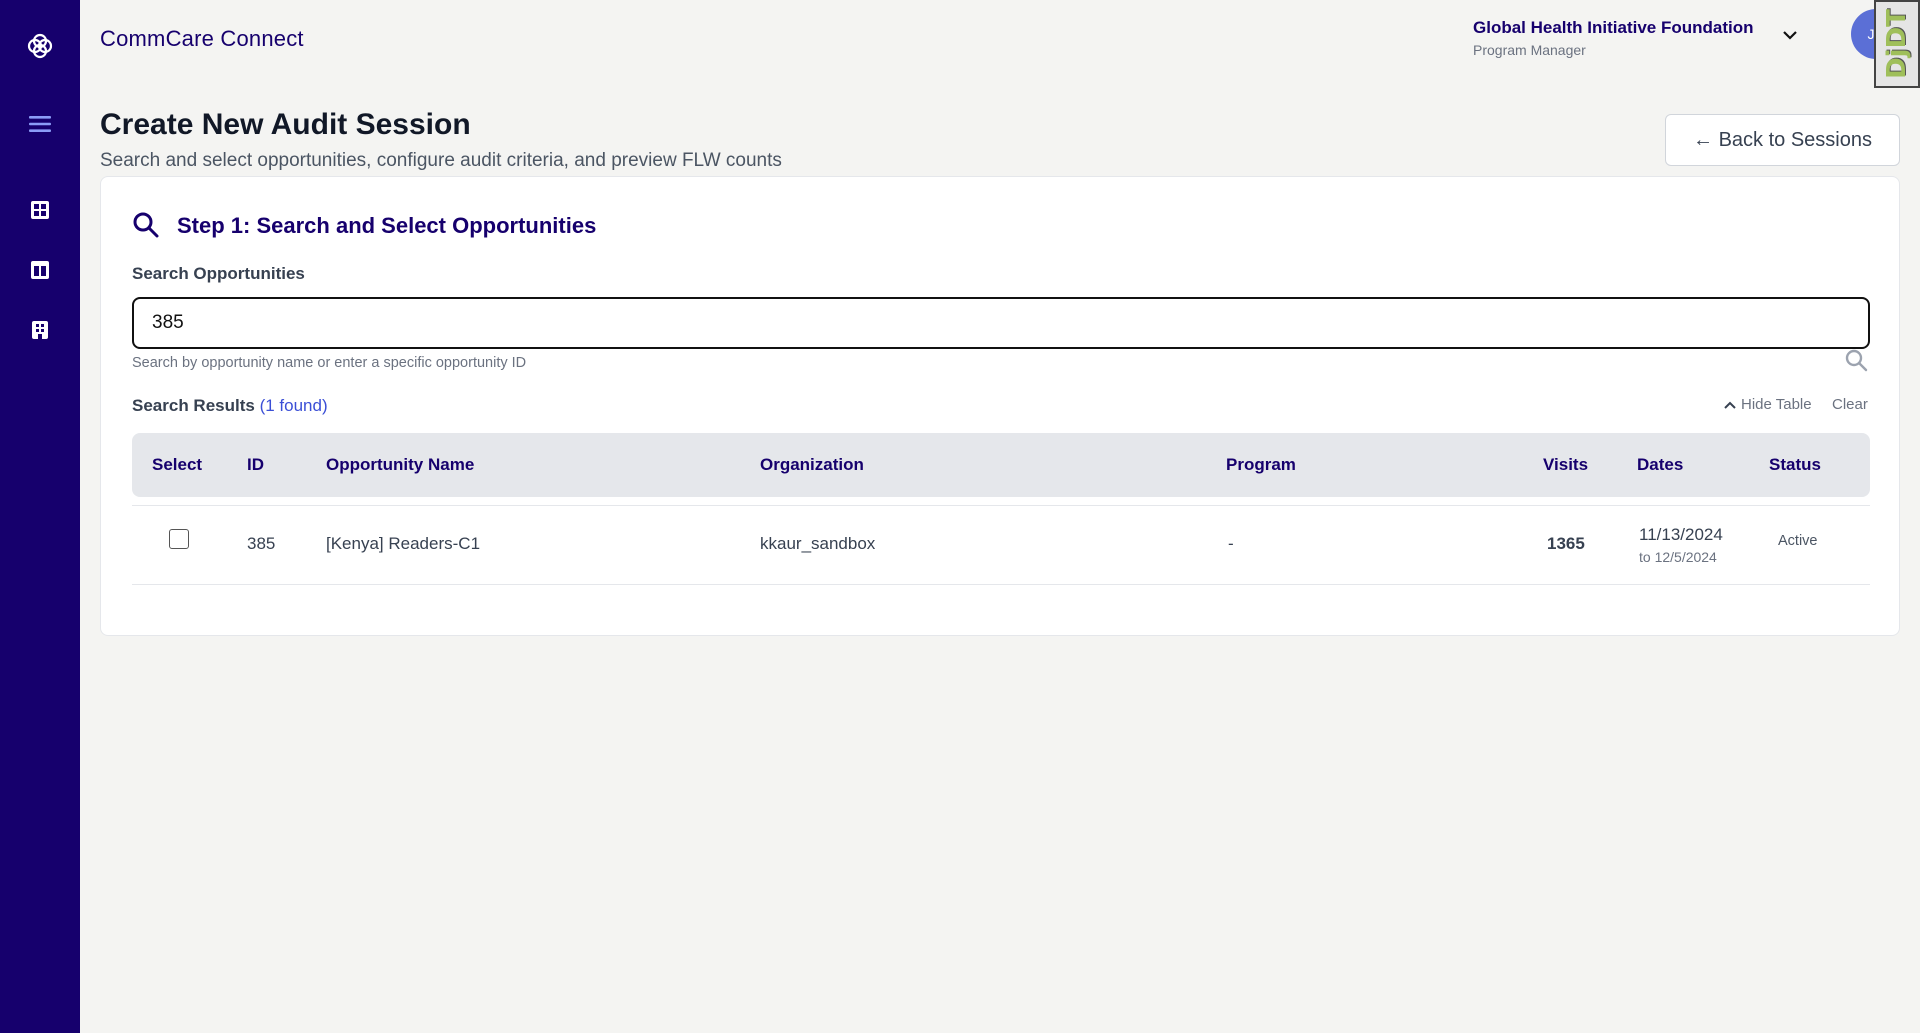 Image resolution: width=1920 pixels, height=1033 pixels. What do you see at coordinates (1798, 541) in the screenshot?
I see `status-badge: Active` at bounding box center [1798, 541].